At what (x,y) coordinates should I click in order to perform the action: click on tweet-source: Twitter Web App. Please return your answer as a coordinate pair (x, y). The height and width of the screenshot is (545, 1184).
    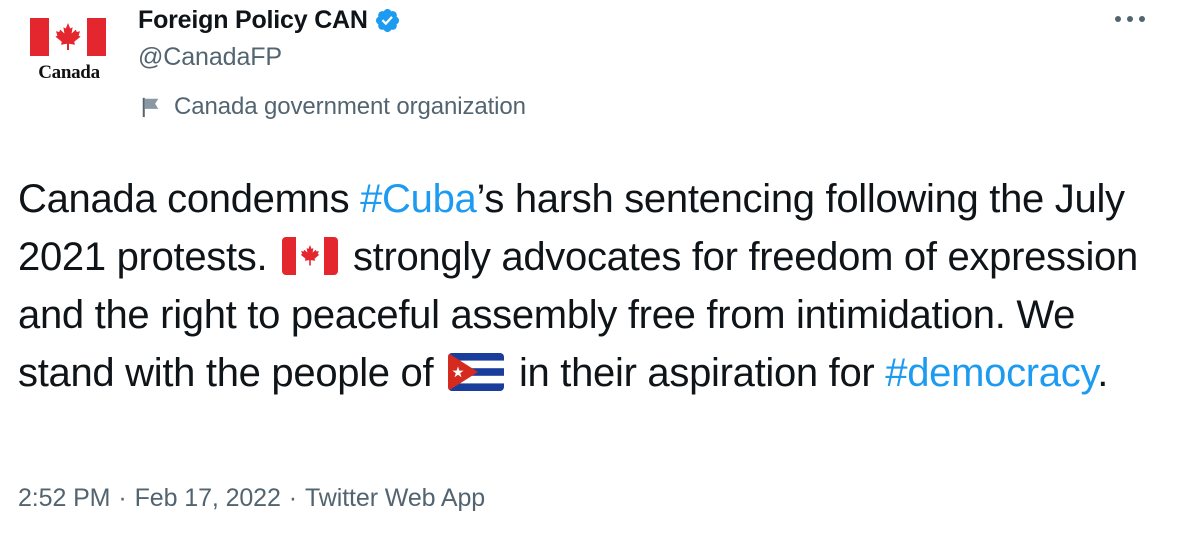
    Looking at the image, I should click on (395, 498).